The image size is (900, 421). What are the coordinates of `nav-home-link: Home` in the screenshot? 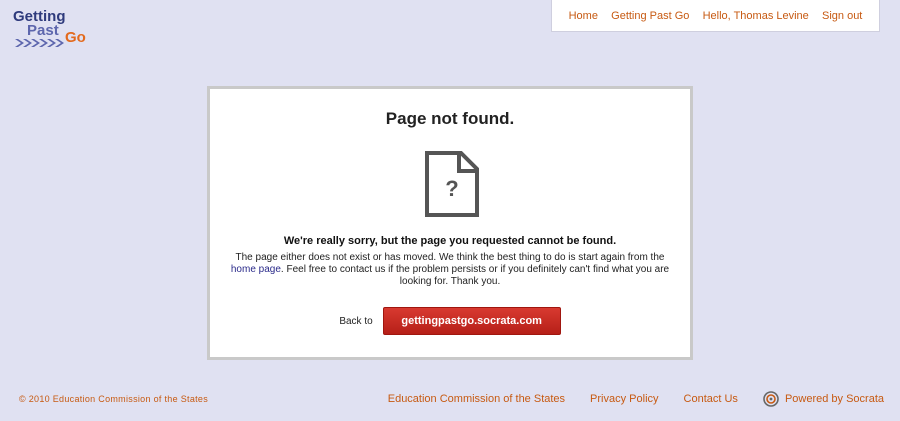 It's located at (583, 16).